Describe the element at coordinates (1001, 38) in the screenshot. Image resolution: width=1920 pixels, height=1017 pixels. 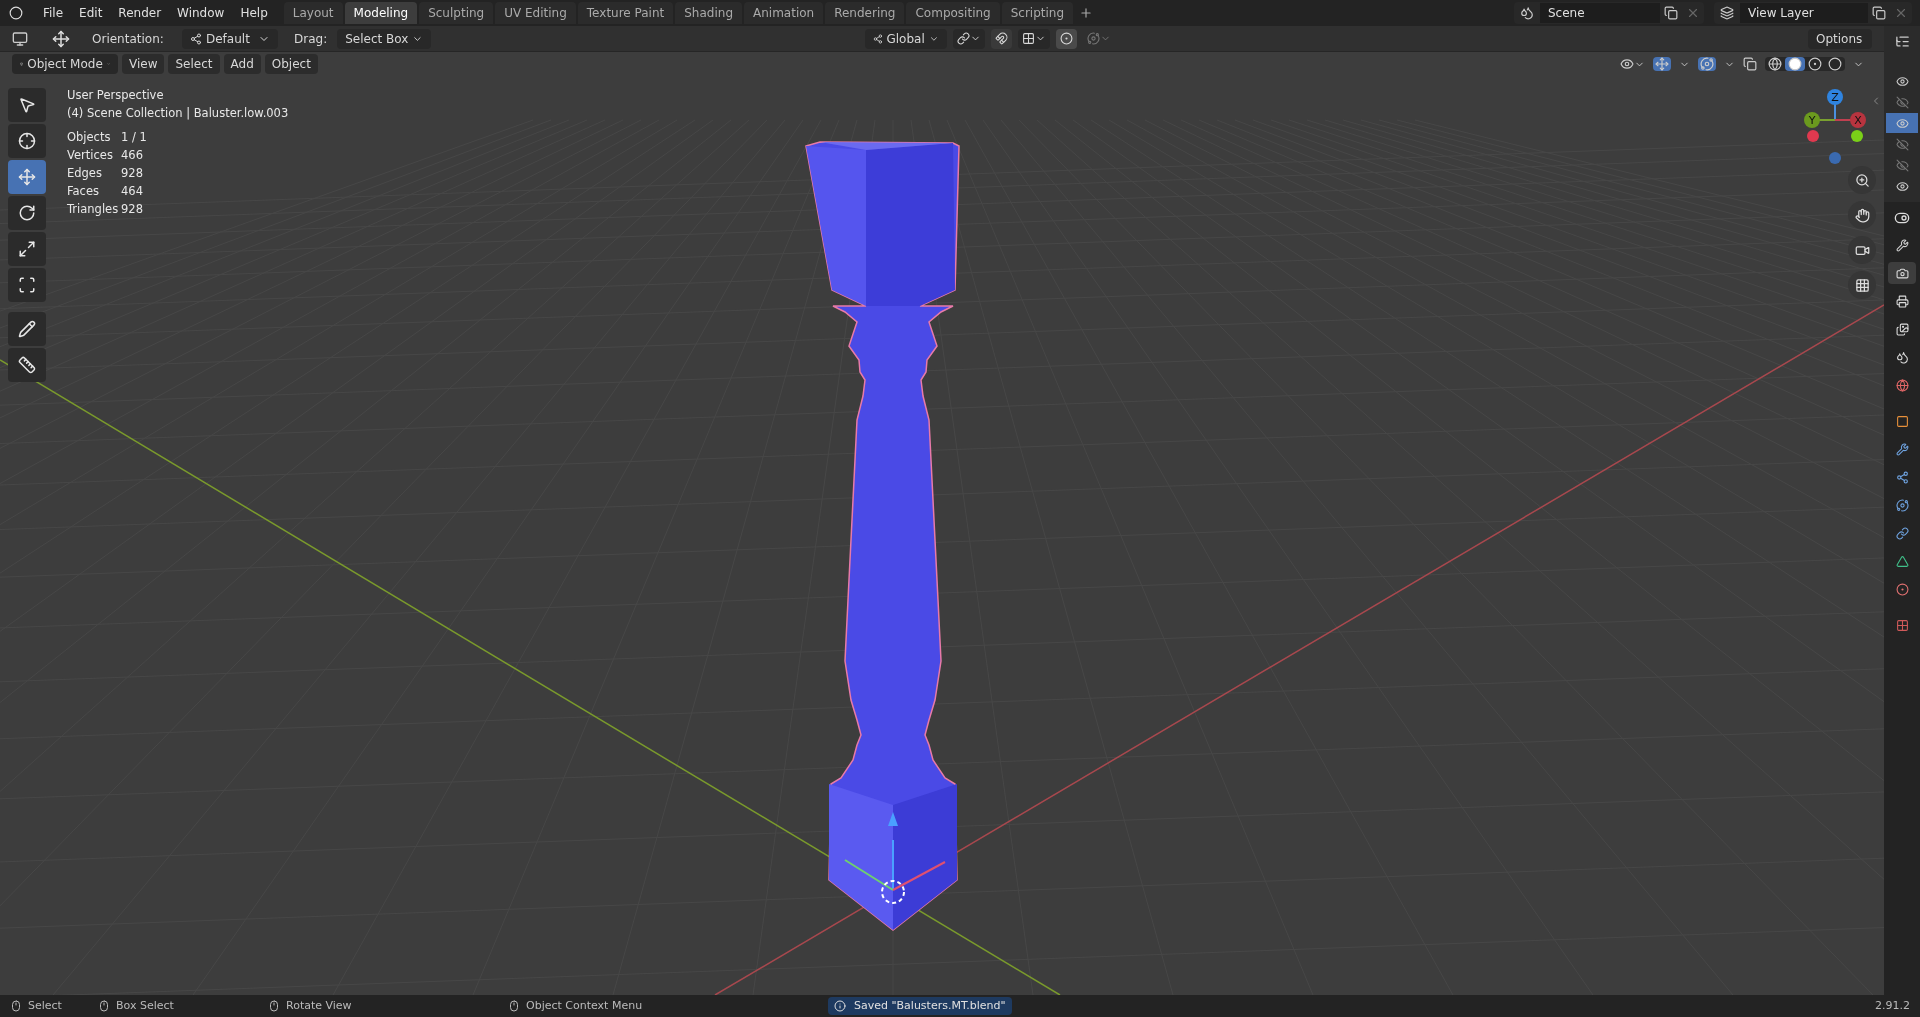
I see `snap-toggle` at that location.